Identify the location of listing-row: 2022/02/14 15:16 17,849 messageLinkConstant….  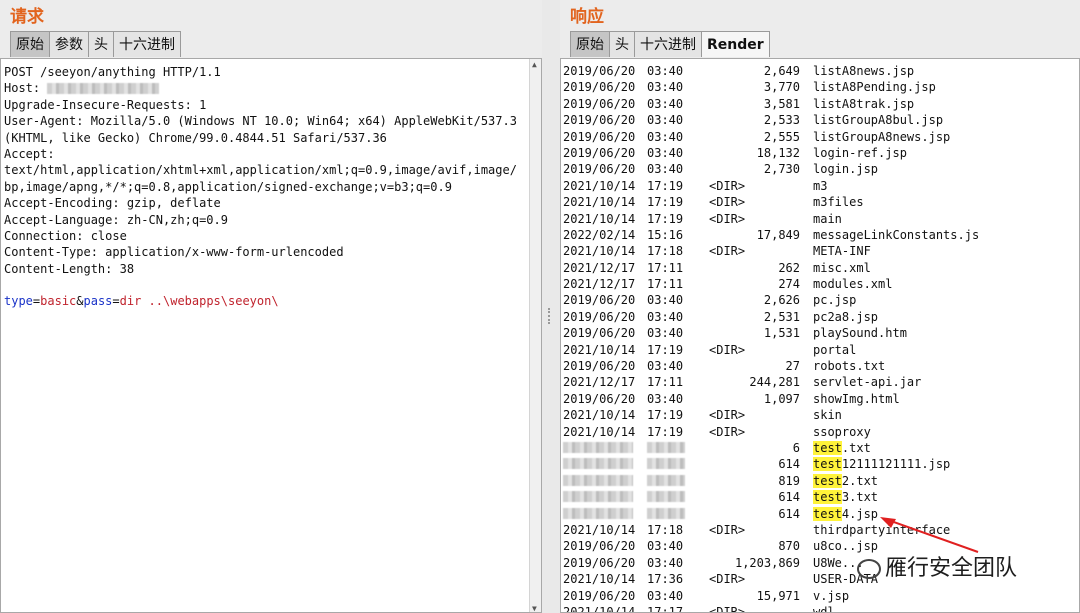
(808, 235).